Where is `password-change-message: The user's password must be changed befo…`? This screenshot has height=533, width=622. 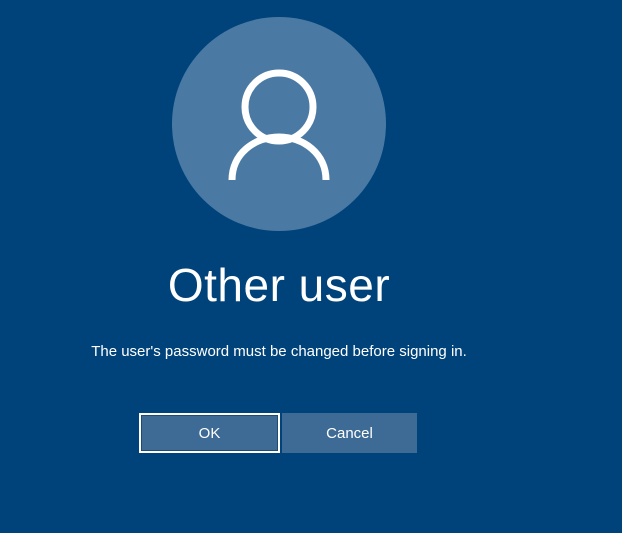
password-change-message: The user's password must be changed befo… is located at coordinates (279, 351).